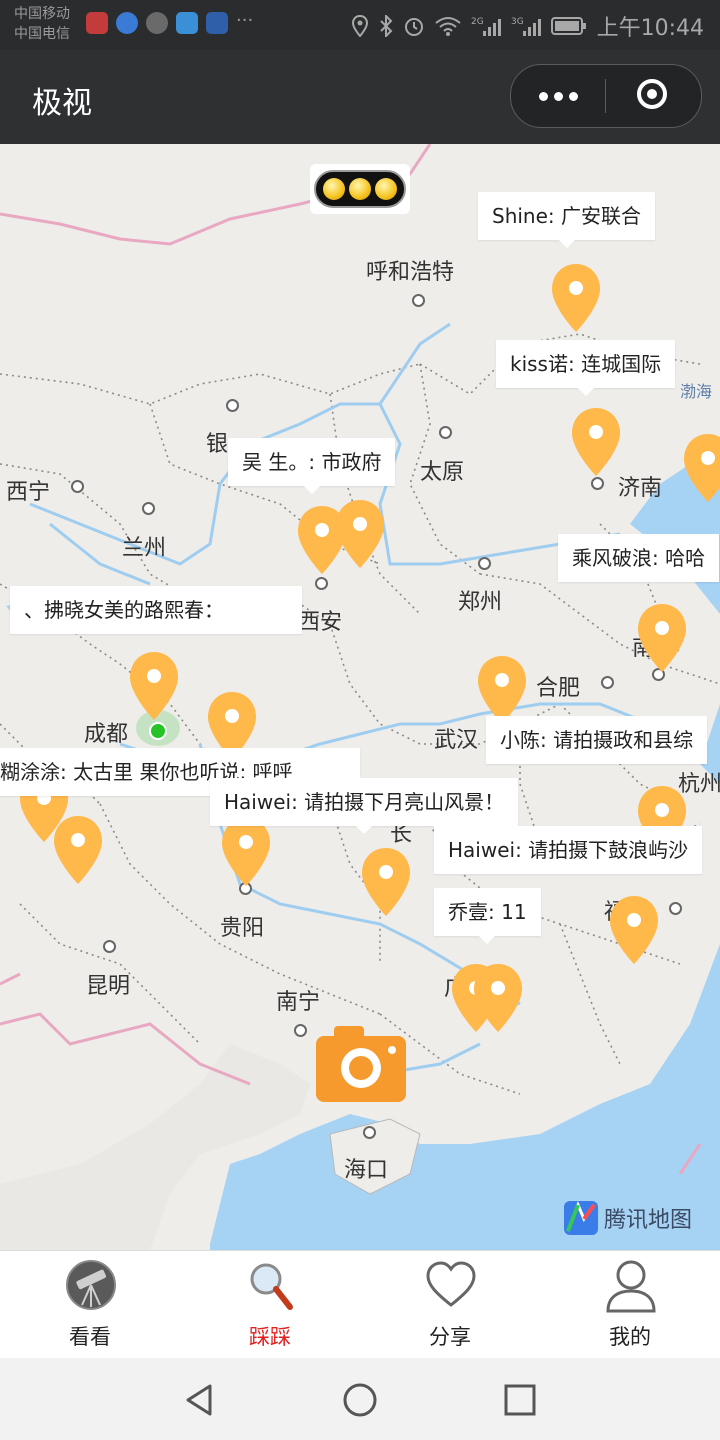 This screenshot has width=720, height=1440. I want to click on camera-icon, so click(361, 1063).